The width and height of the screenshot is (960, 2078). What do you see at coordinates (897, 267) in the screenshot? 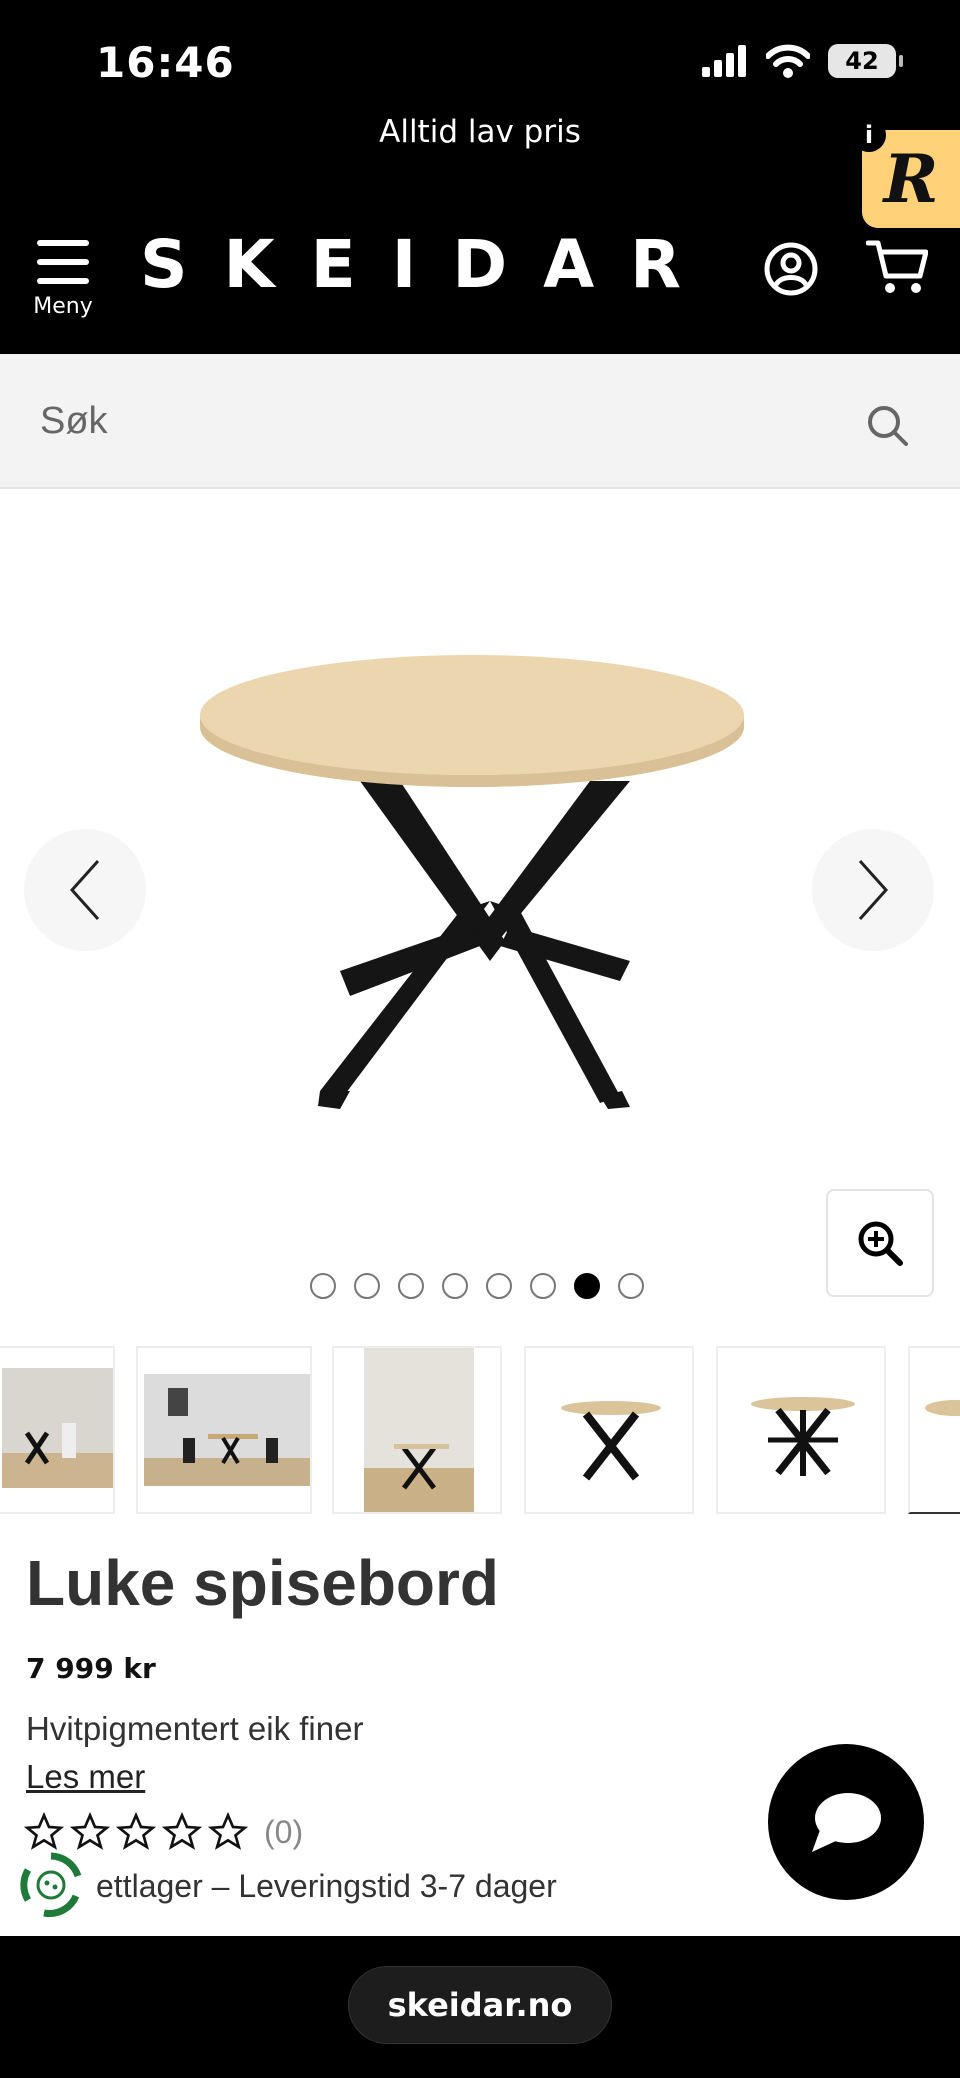
I see `cart-icon` at bounding box center [897, 267].